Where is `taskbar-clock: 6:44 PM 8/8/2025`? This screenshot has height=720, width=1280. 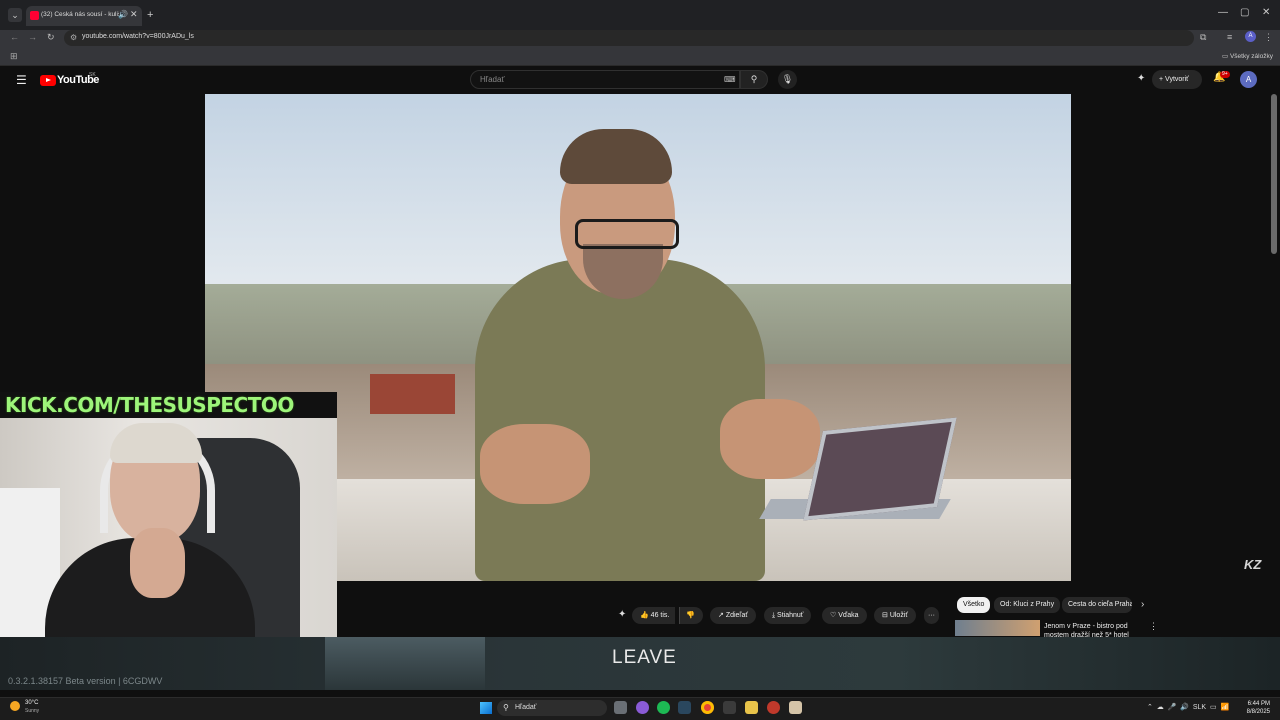
taskbar-clock: 6:44 PM 8/8/2025 is located at coordinates (1257, 708).